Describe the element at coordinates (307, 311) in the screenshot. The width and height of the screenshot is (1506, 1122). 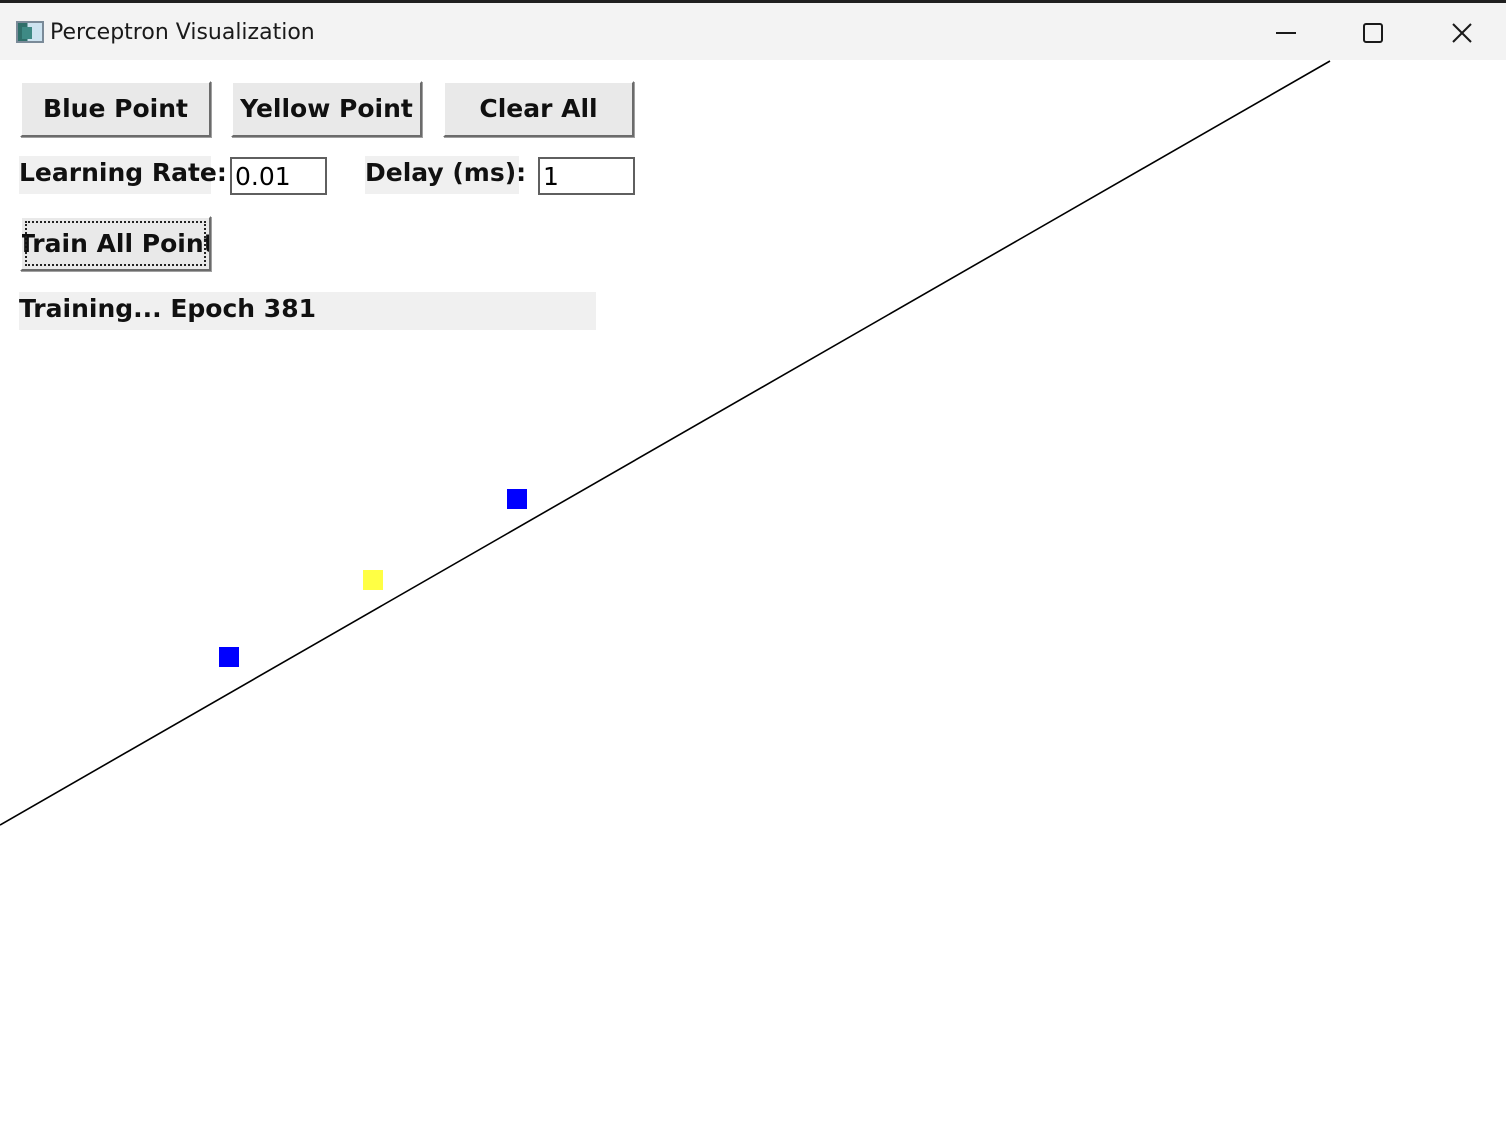
I see `status-label: Training... Epoch 381` at that location.